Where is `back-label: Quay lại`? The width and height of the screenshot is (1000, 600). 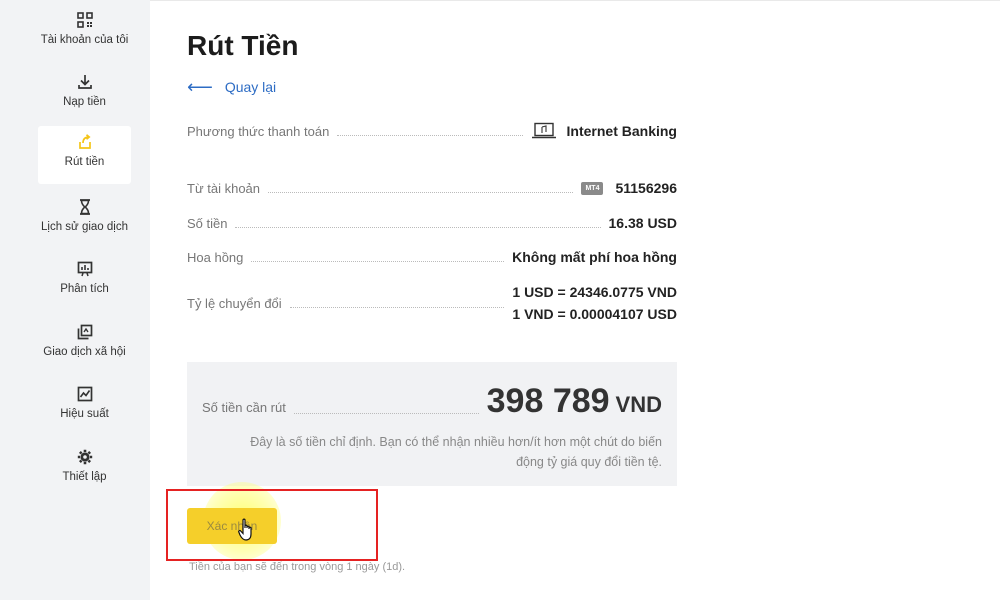 back-label: Quay lại is located at coordinates (250, 87).